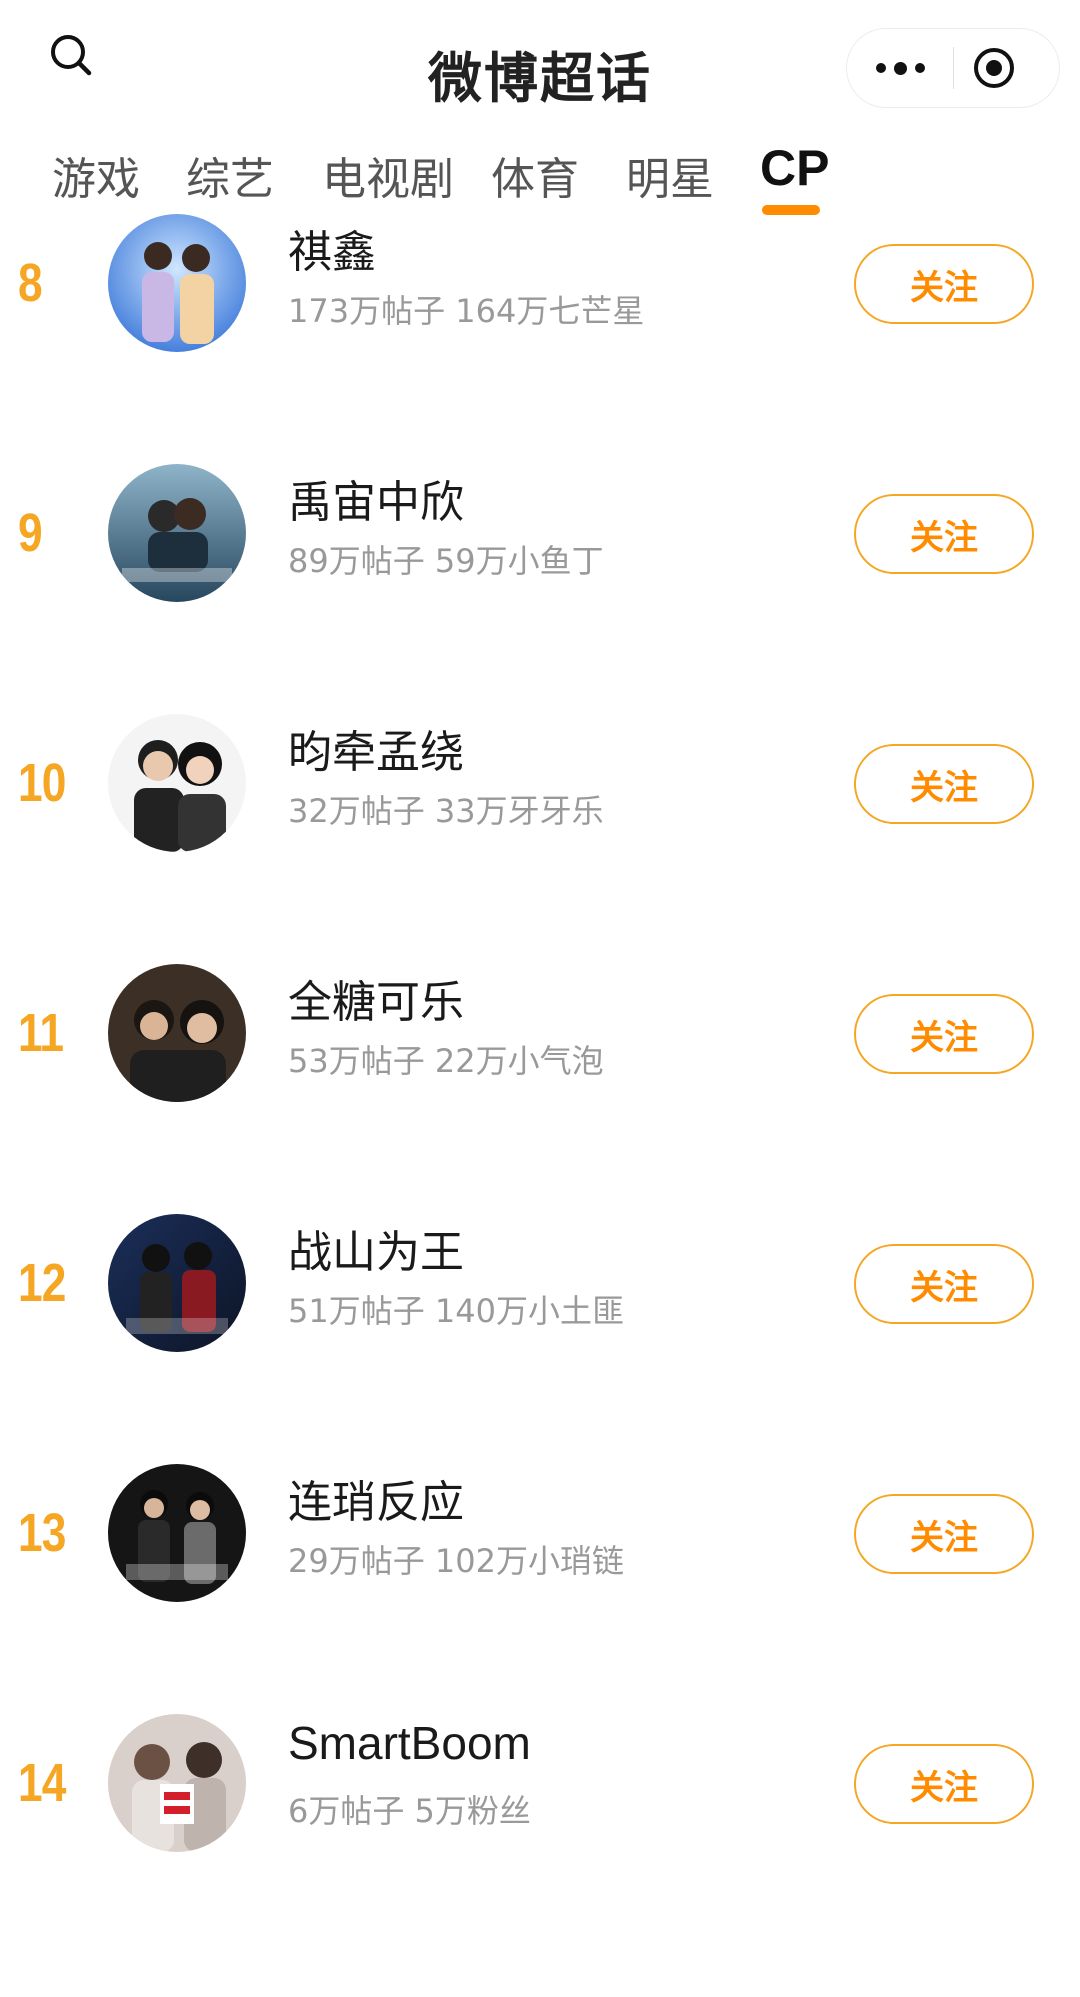 The height and width of the screenshot is (1997, 1080). Describe the element at coordinates (41, 1033) in the screenshot. I see `rank-number: 11` at that location.